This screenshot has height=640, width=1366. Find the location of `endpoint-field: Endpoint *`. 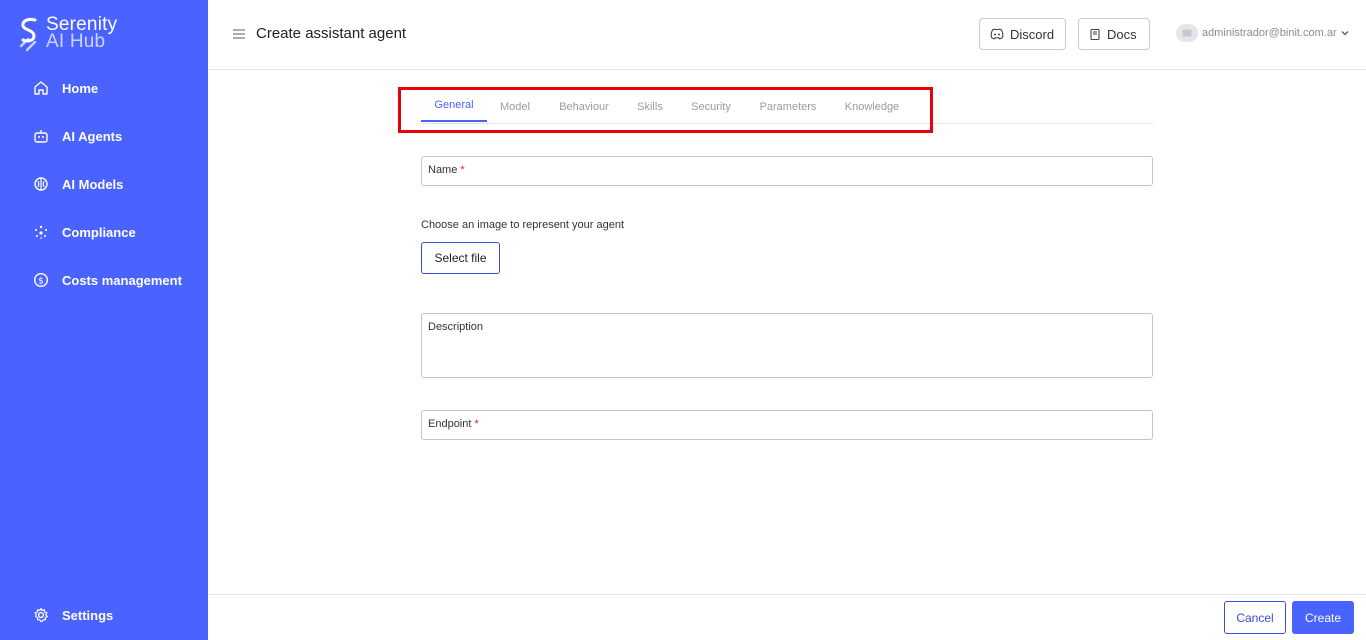

endpoint-field: Endpoint * is located at coordinates (787, 425).